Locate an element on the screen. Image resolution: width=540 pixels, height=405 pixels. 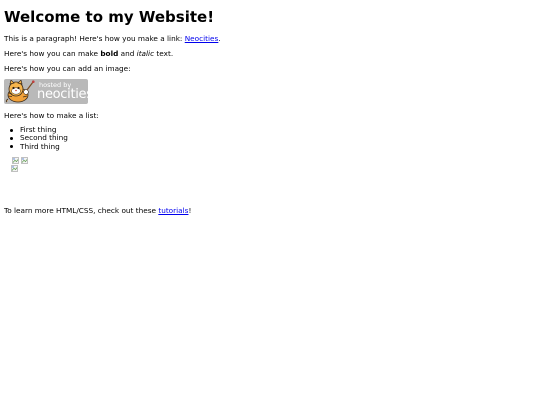
formatting-text-middle: and is located at coordinates (127, 53).